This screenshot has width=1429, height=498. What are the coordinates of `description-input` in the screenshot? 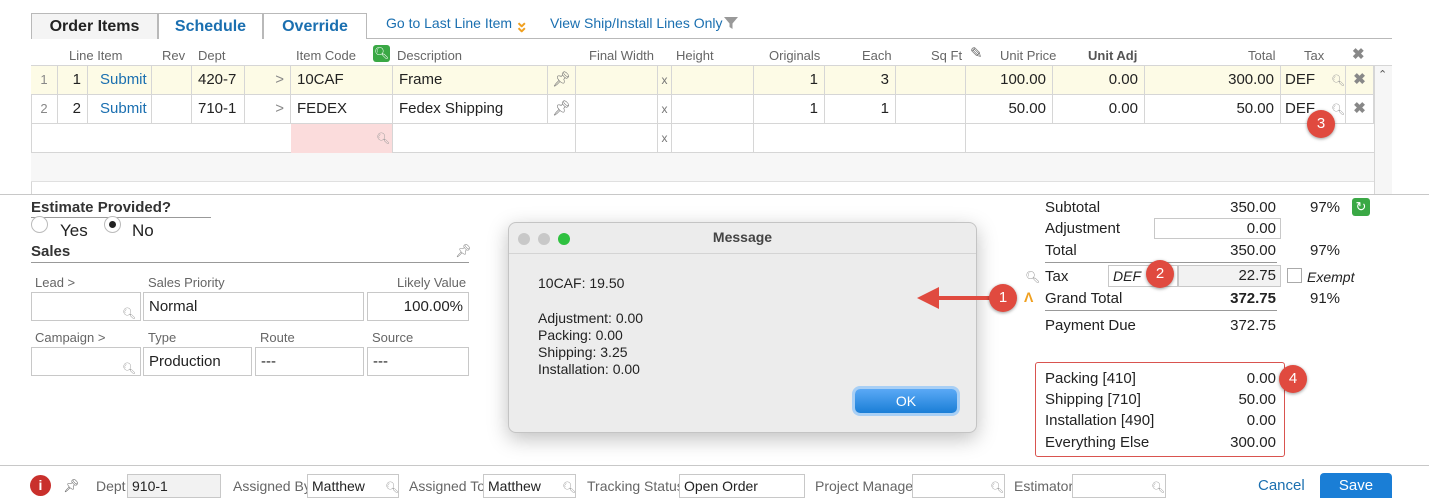 It's located at (484, 138).